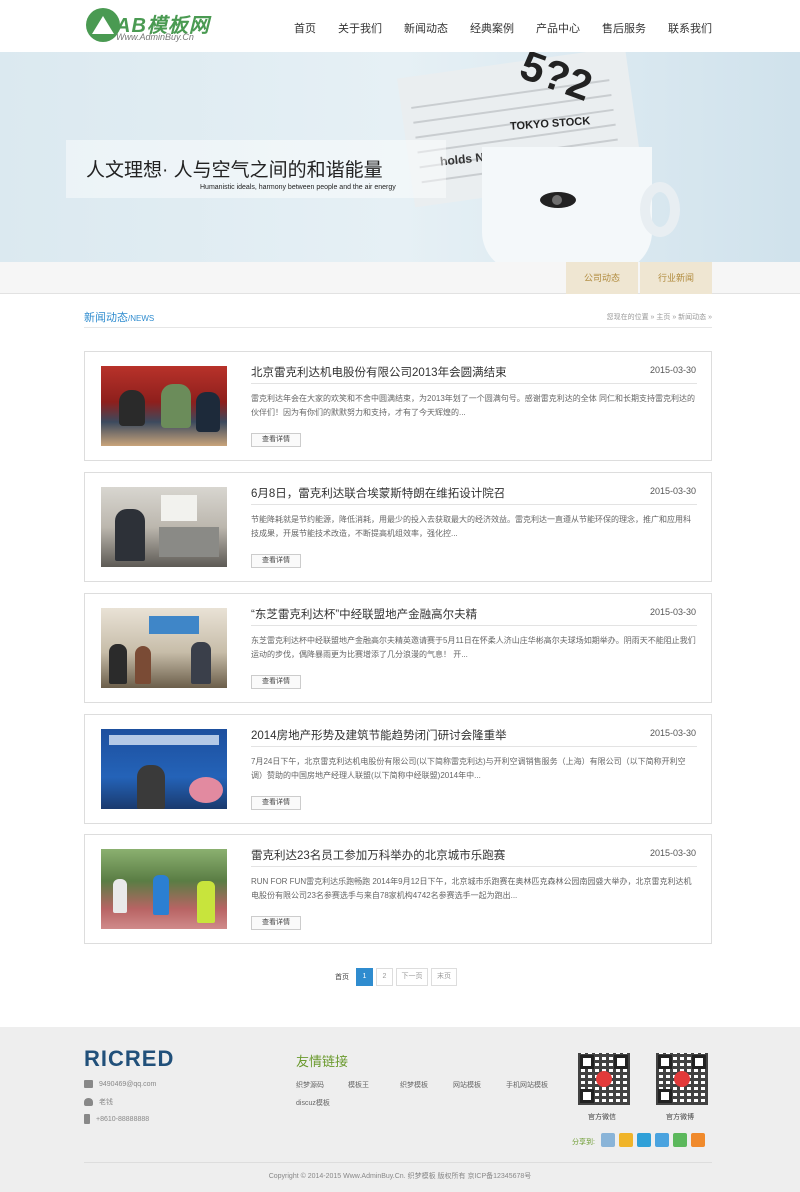 The width and height of the screenshot is (800, 1192). What do you see at coordinates (400, 278) in the screenshot?
I see `sub-nav-bar: 公司动态 行业新闻` at bounding box center [400, 278].